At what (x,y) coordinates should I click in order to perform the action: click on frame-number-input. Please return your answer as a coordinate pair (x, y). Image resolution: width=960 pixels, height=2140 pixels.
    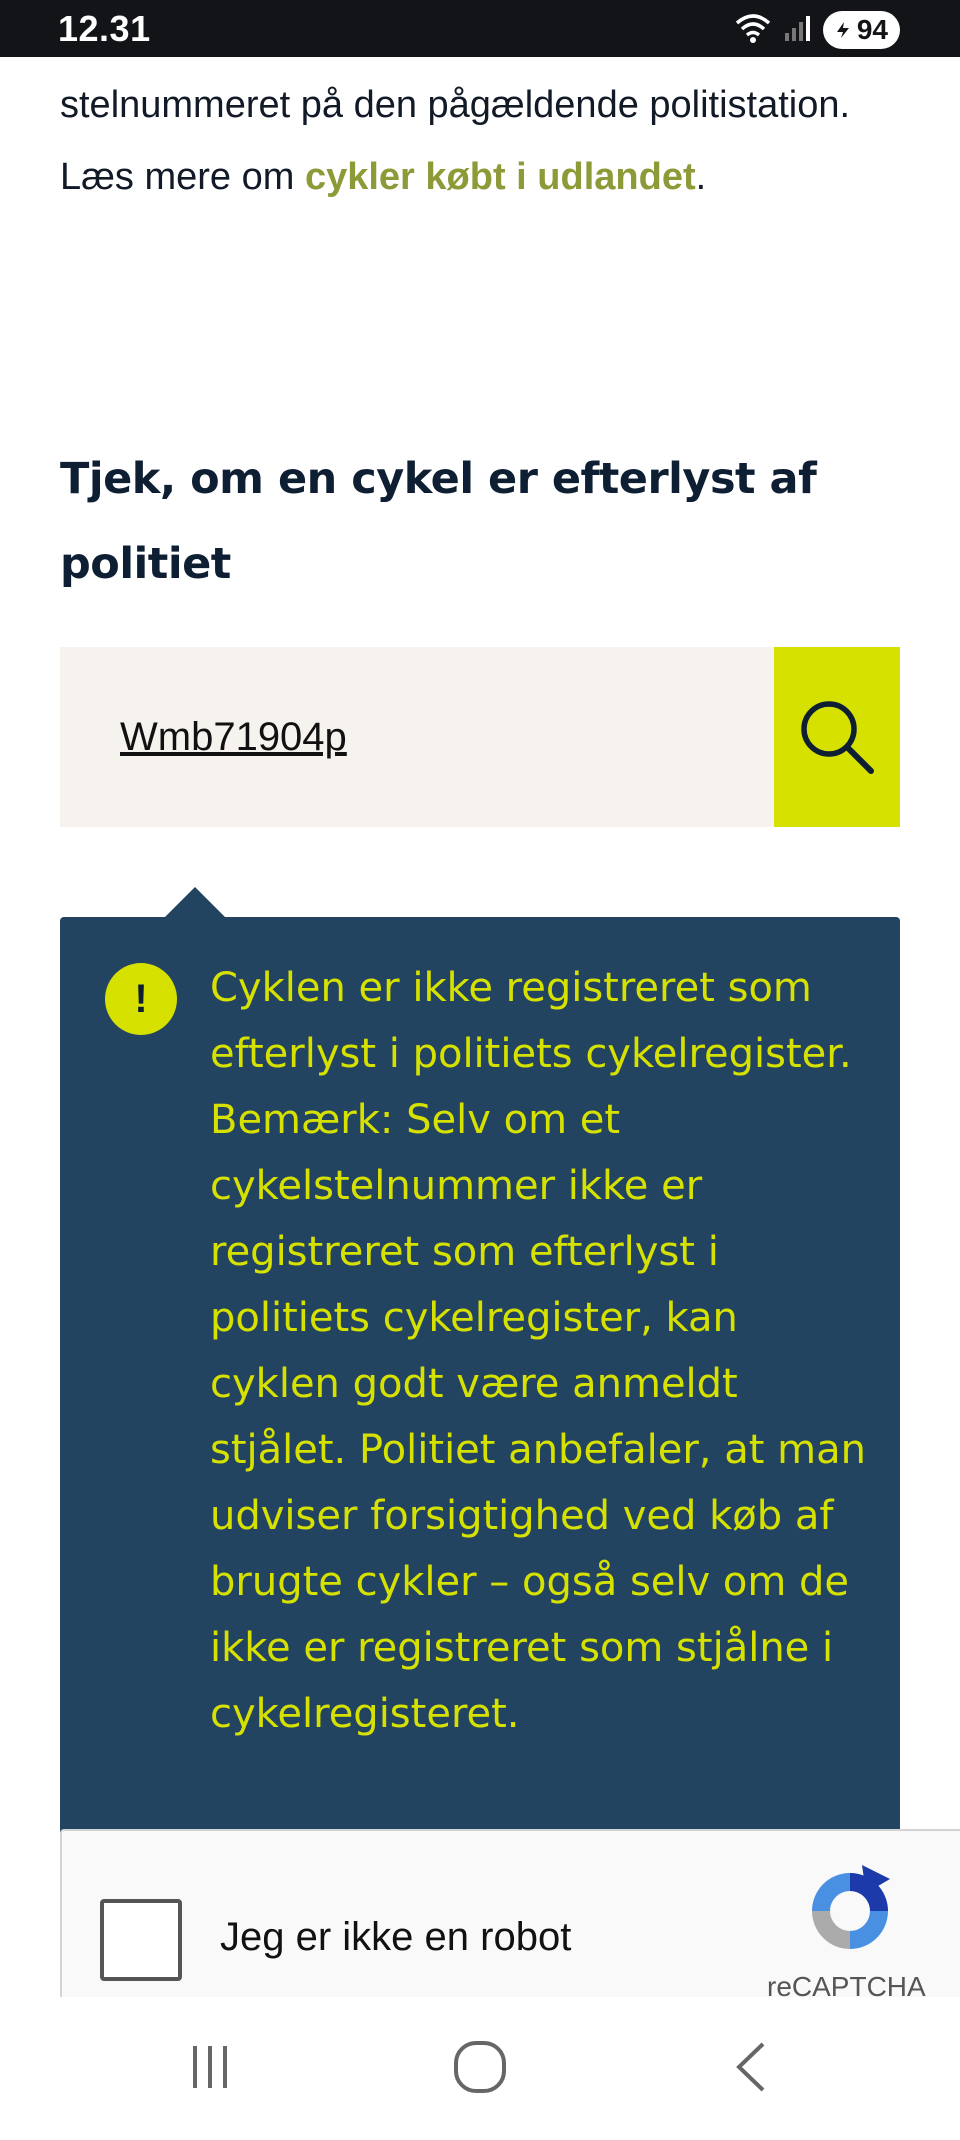
    Looking at the image, I should click on (417, 737).